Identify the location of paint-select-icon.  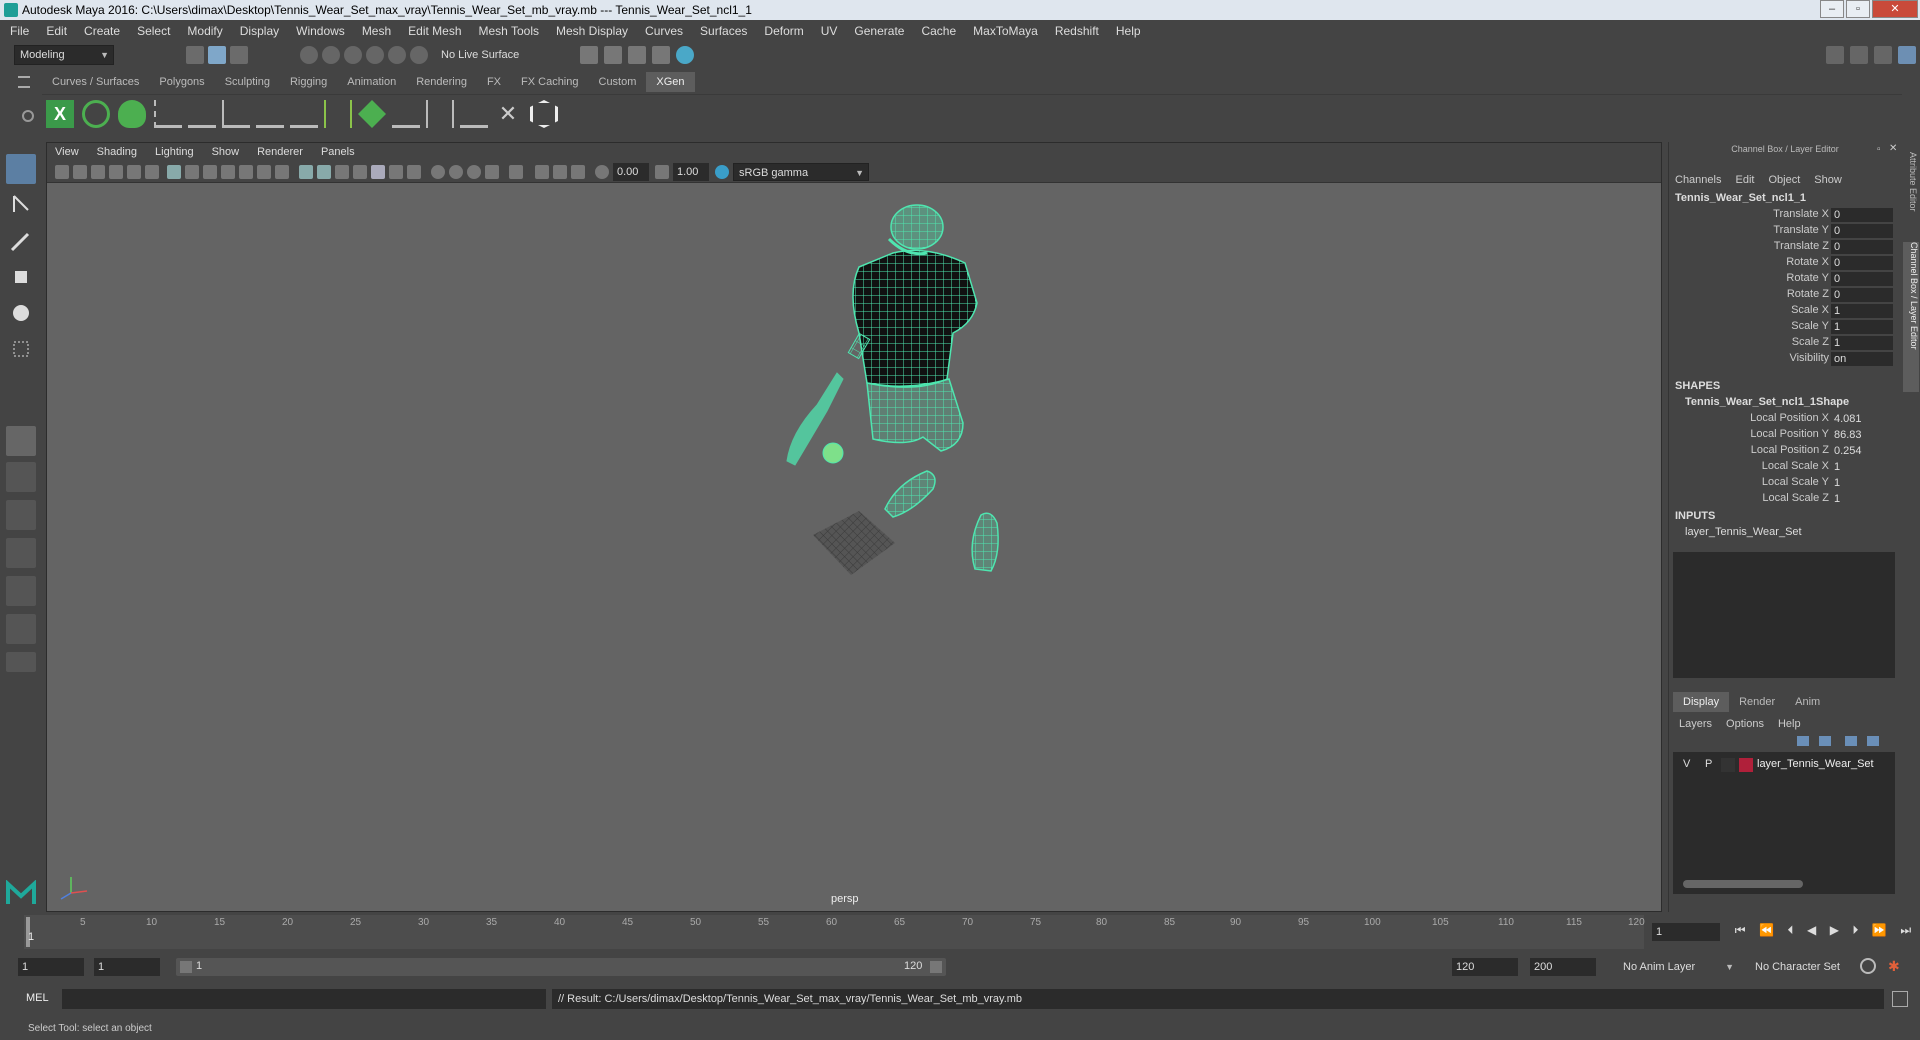
(21, 241).